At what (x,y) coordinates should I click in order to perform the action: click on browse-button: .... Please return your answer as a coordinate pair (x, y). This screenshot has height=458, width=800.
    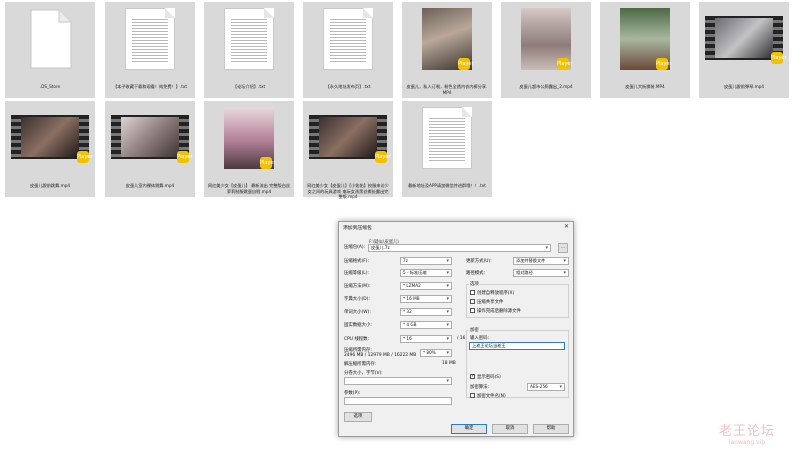
    Looking at the image, I should click on (563, 248).